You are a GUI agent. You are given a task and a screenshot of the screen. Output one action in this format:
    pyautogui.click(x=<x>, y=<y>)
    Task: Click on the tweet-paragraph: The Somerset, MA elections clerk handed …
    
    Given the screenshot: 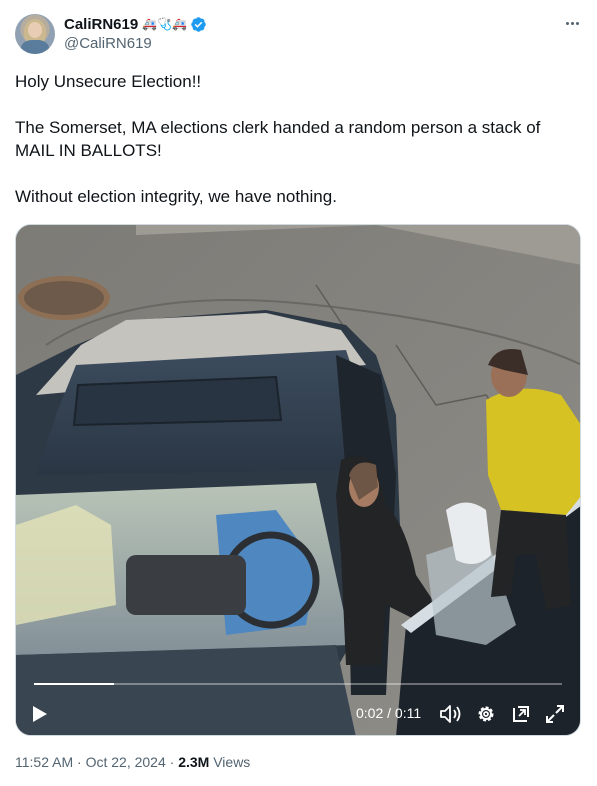 What is the action you would take?
    pyautogui.click(x=278, y=139)
    